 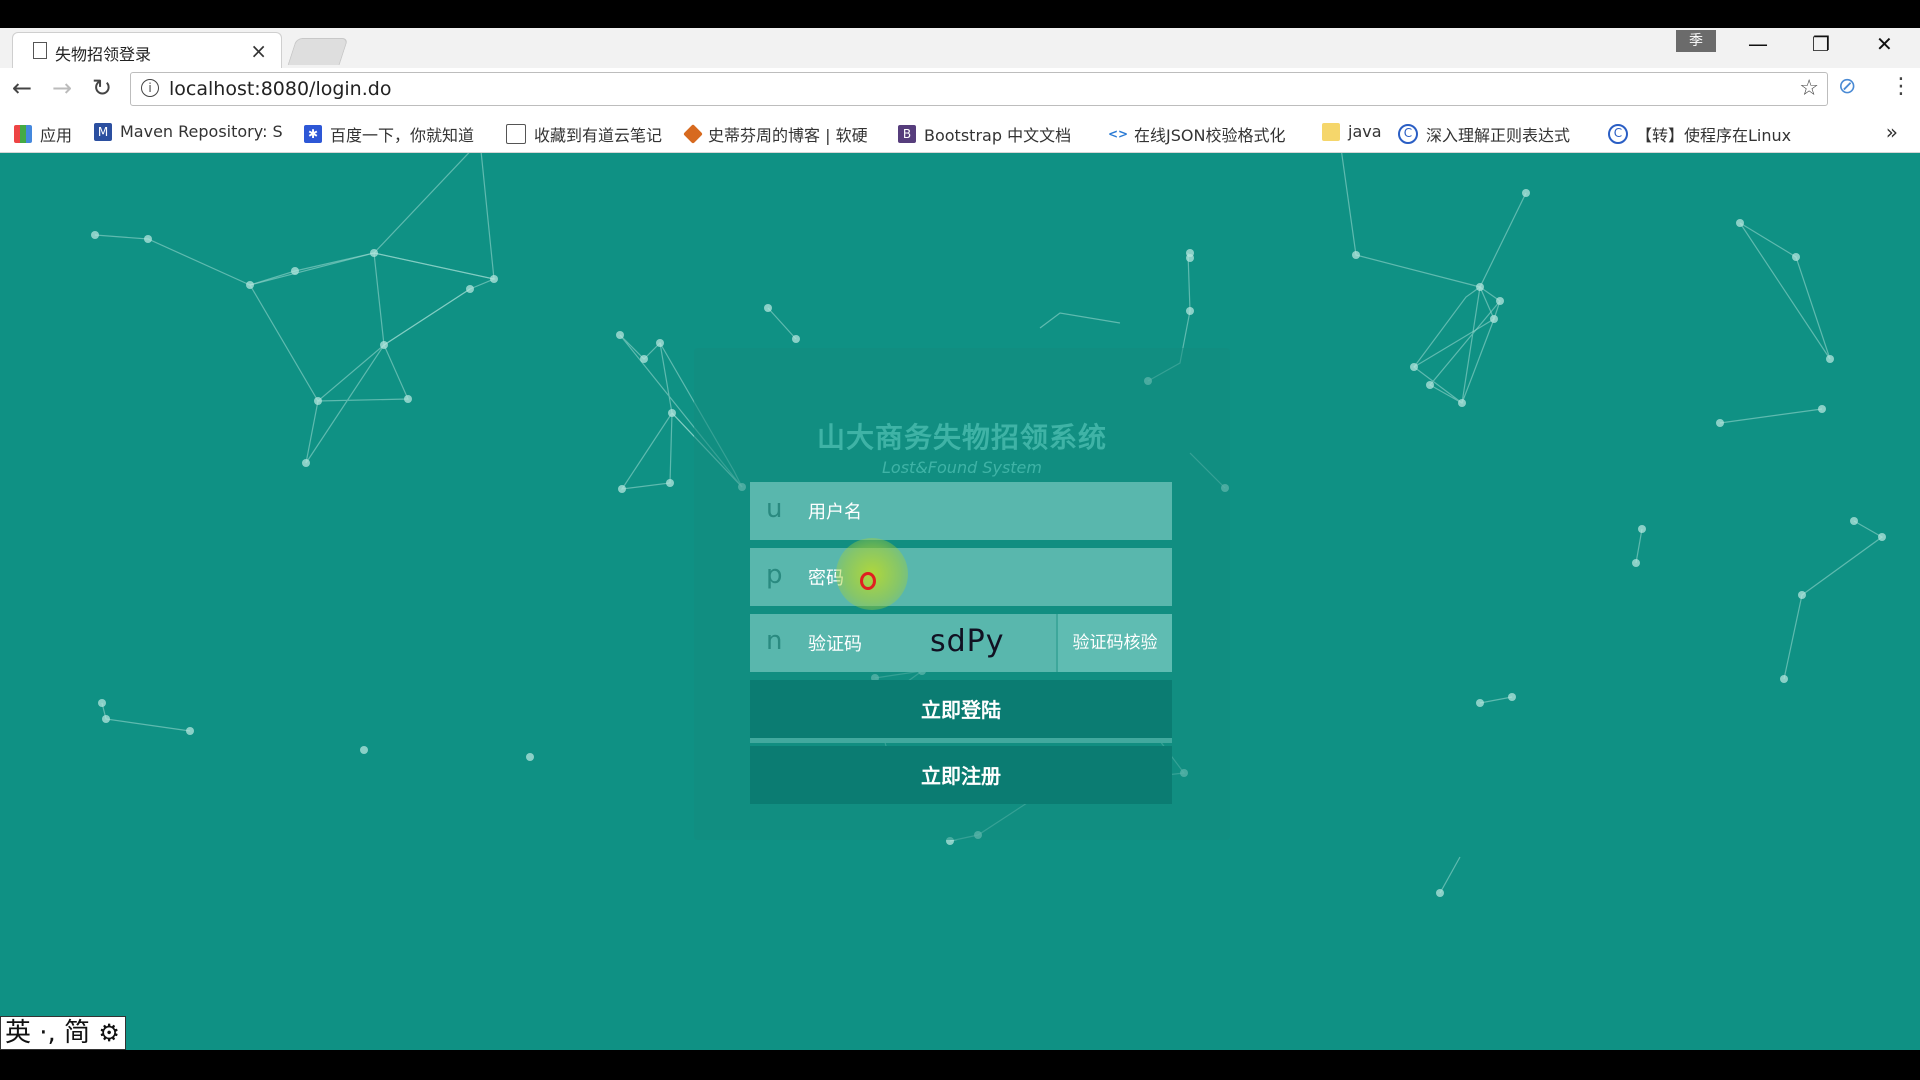 What do you see at coordinates (960, 48) in the screenshot?
I see `tab-strip: 失物招领登录 × 季 — ❐ ✕` at bounding box center [960, 48].